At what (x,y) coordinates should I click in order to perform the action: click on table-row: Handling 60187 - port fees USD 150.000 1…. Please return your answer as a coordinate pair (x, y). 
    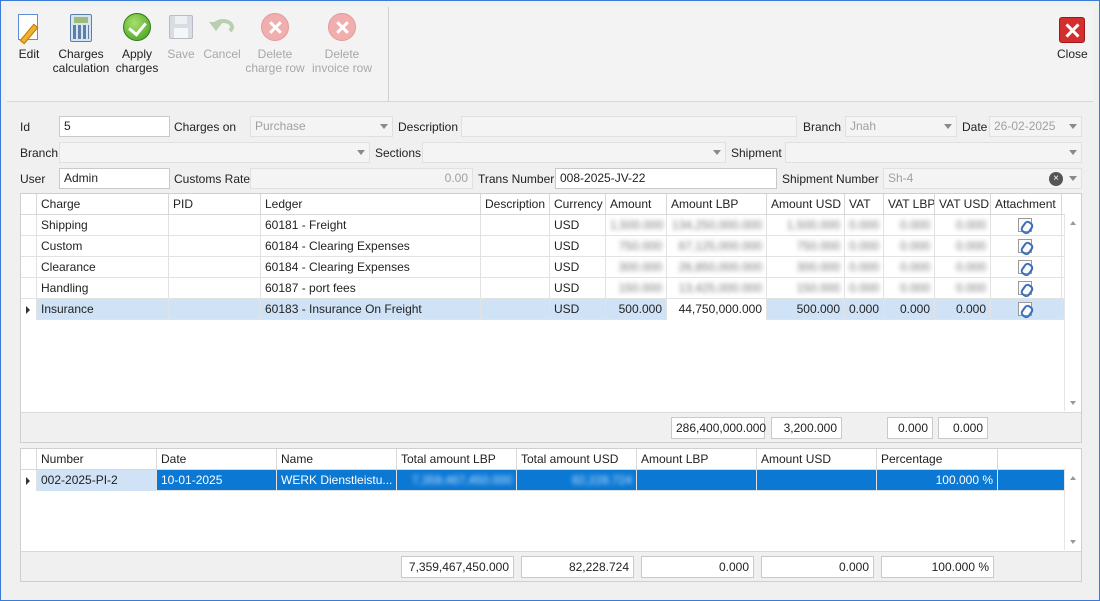
    Looking at the image, I should click on (543, 288).